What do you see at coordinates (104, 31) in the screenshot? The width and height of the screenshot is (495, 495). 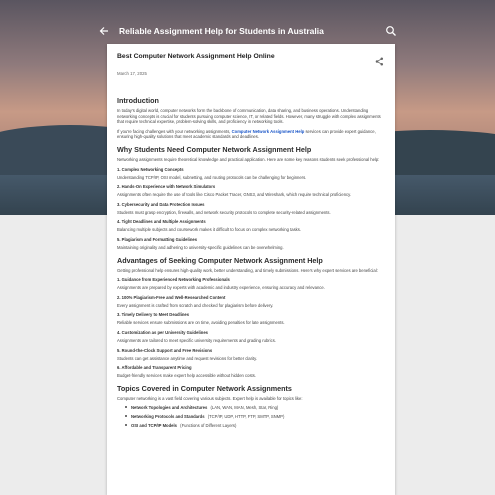 I see `arrow-back-icon` at bounding box center [104, 31].